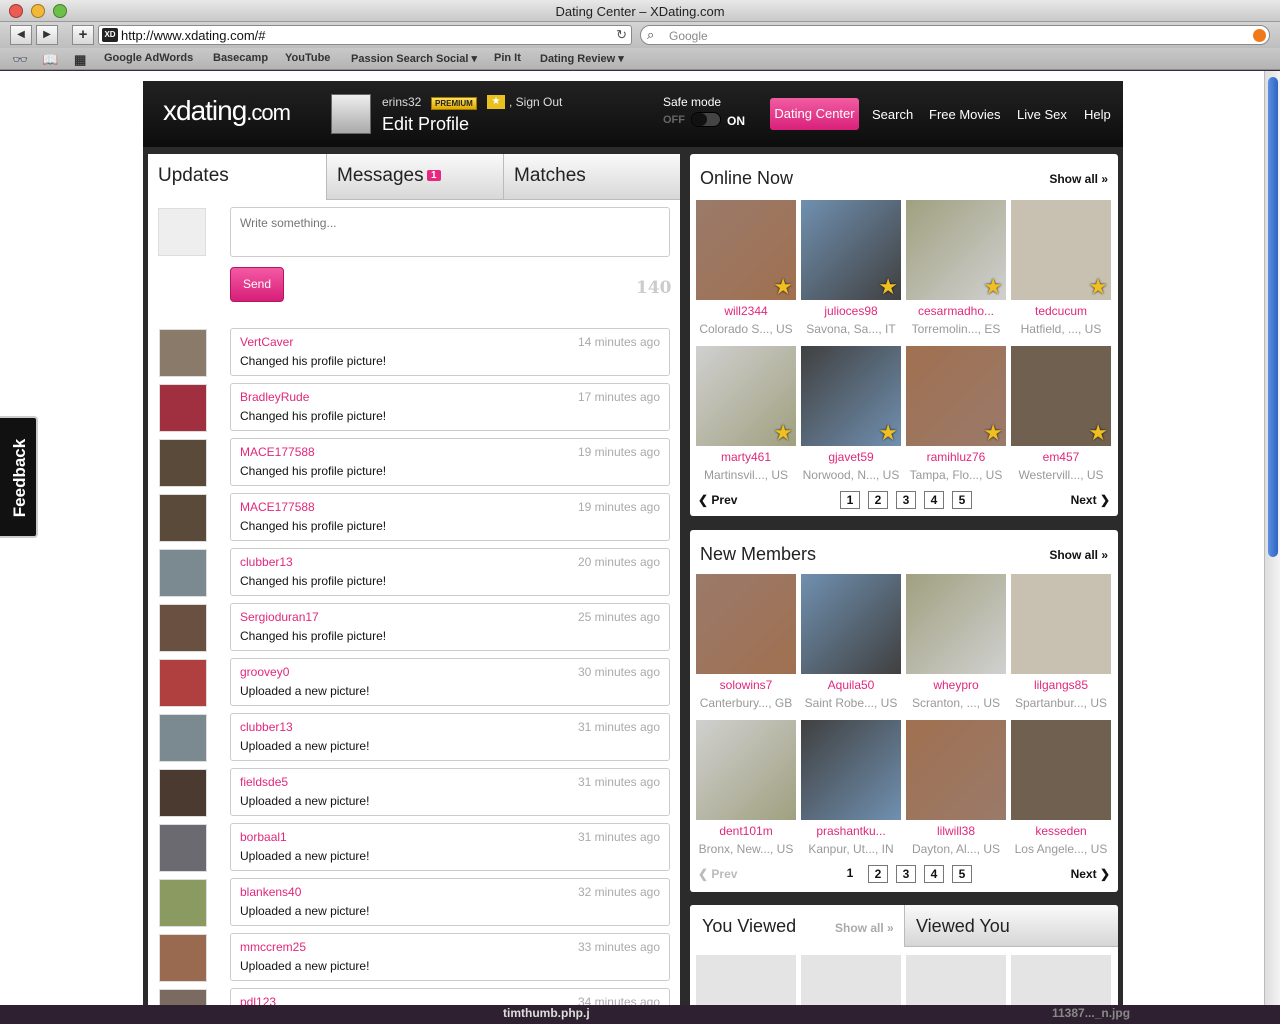 The height and width of the screenshot is (1024, 1280). What do you see at coordinates (414, 58) in the screenshot?
I see `bookmark-passion-search-social: Passion Search Social ▾` at bounding box center [414, 58].